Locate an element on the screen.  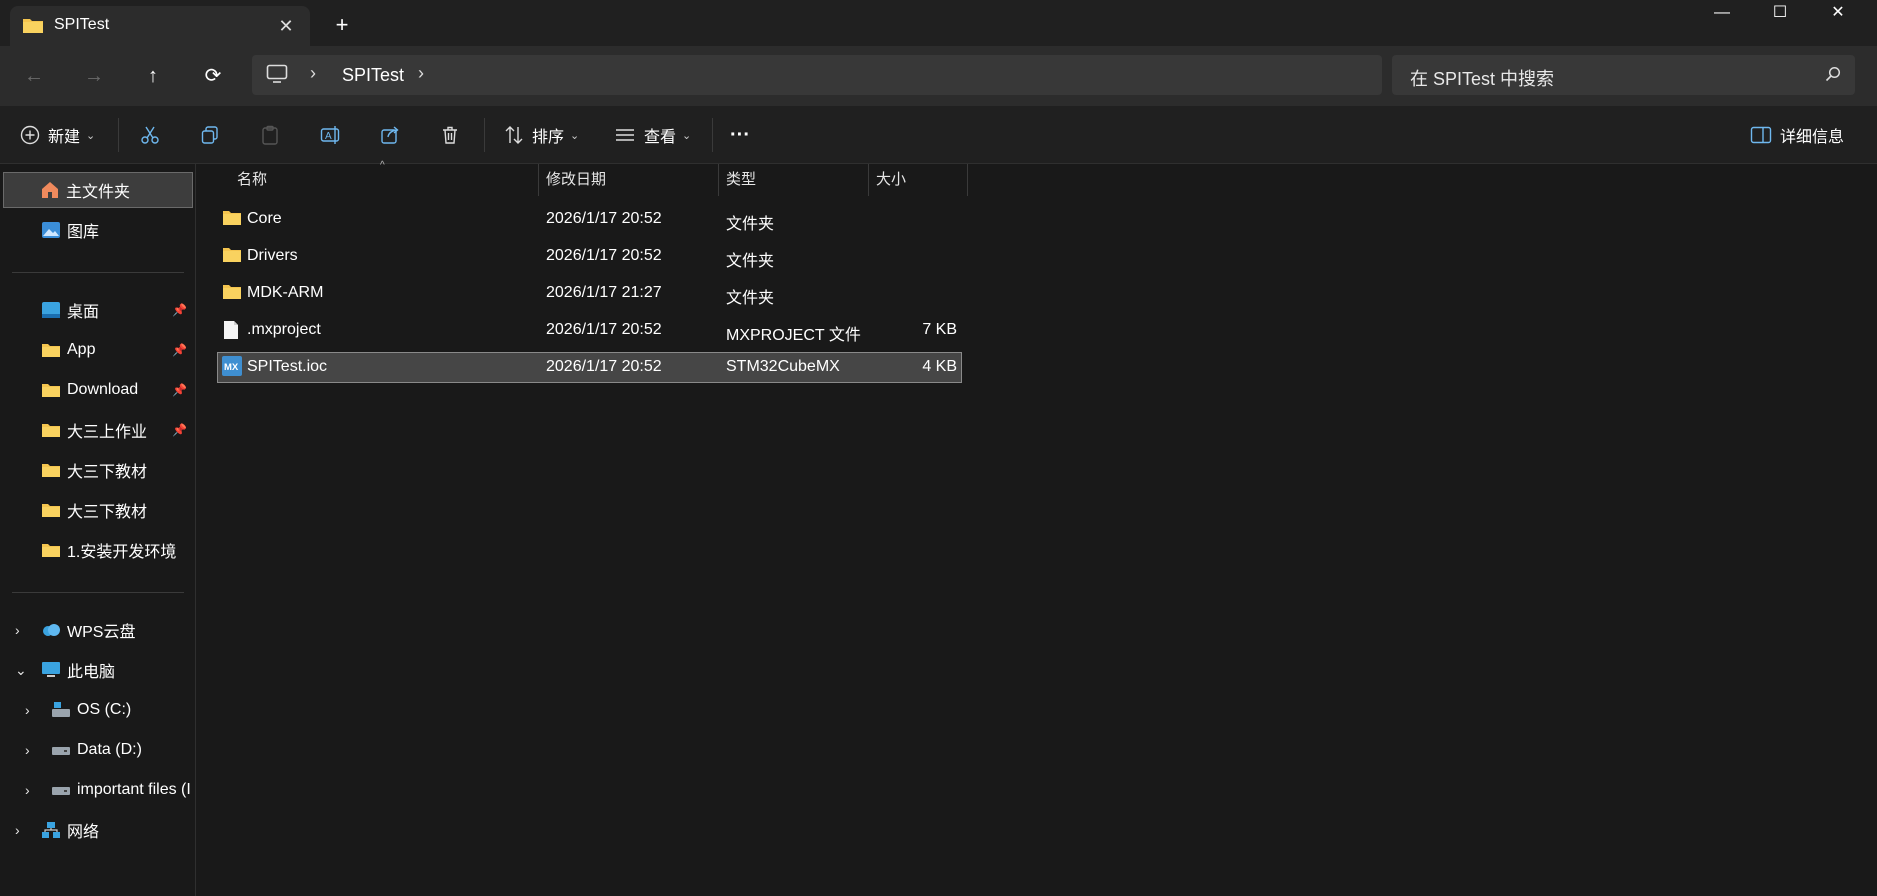
command-bar: 新建 ⌄ A 排序 ⌄ 查看 ⌄ ··· 详细信息 is located at coordinates (938, 135).